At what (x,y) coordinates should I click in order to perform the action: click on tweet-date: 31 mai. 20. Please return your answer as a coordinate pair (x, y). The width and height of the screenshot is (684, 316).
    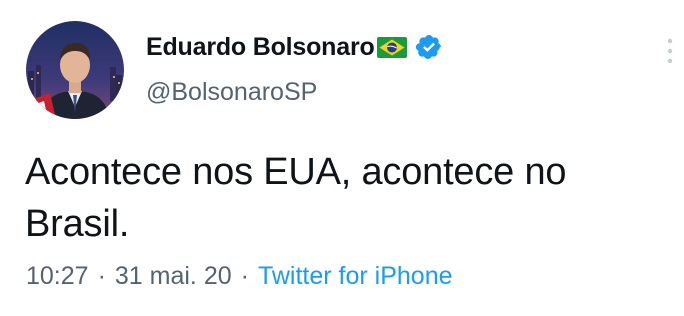
    Looking at the image, I should click on (173, 276).